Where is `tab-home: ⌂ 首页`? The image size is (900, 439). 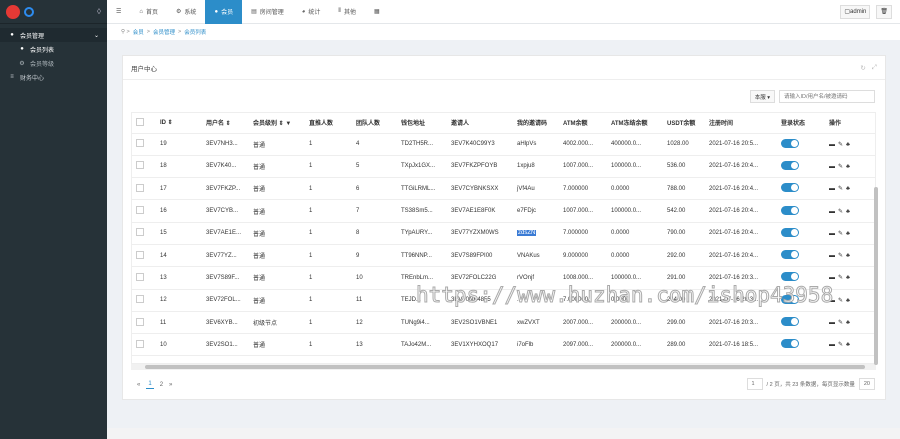 tab-home: ⌂ 首页 is located at coordinates (148, 12).